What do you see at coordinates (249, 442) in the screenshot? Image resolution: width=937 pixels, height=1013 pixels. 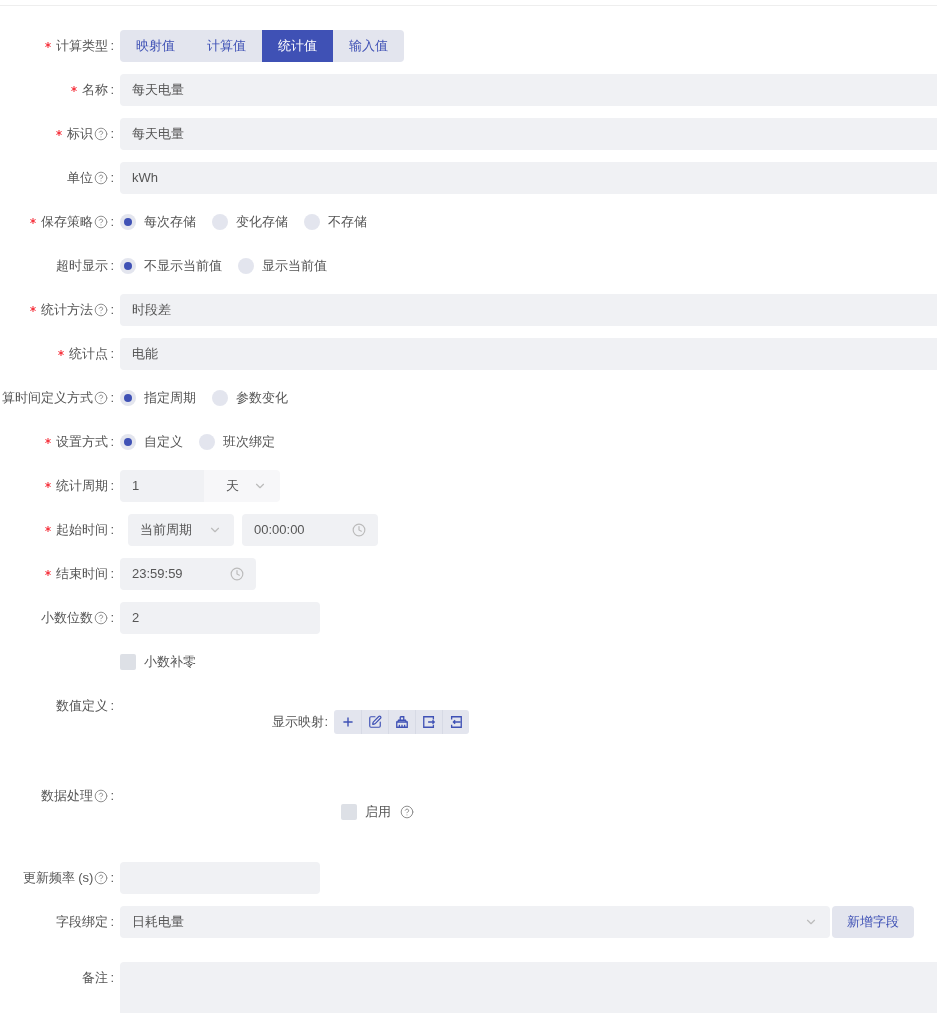 I see `radio-label: 班次绑定` at bounding box center [249, 442].